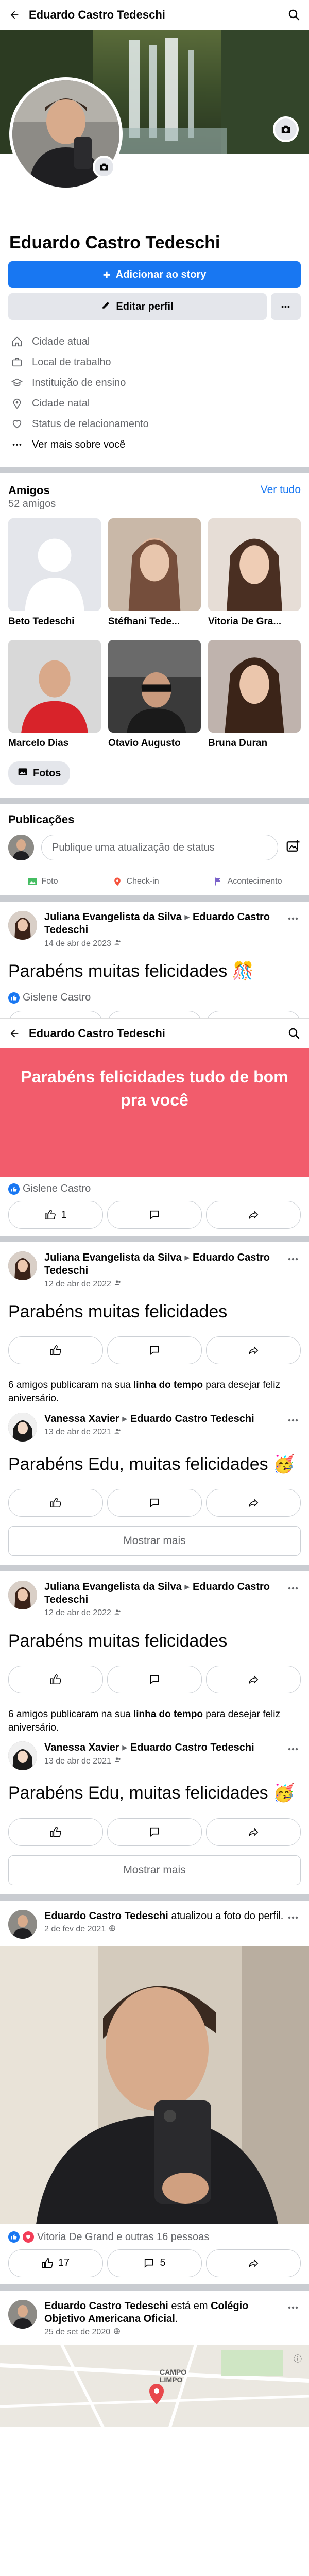 The image size is (309, 2576). Describe the element at coordinates (97, 1033) in the screenshot. I see `page-title: Eduardo Castro Tedeschi` at that location.